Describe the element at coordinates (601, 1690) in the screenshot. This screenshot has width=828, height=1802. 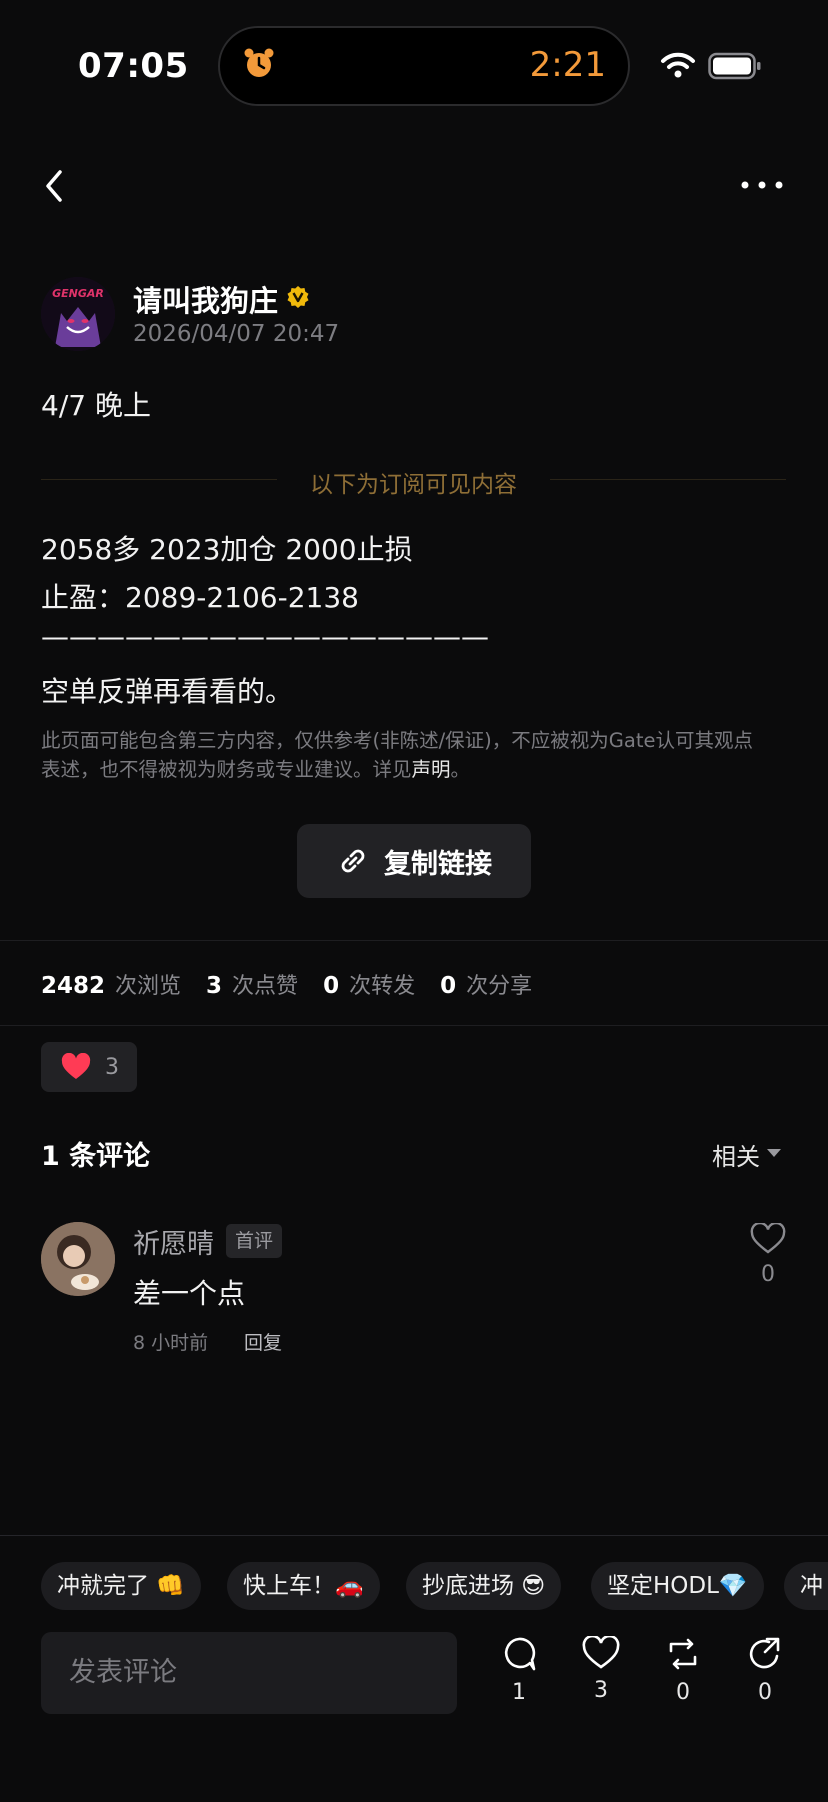
I see `like-action-count: 3` at that location.